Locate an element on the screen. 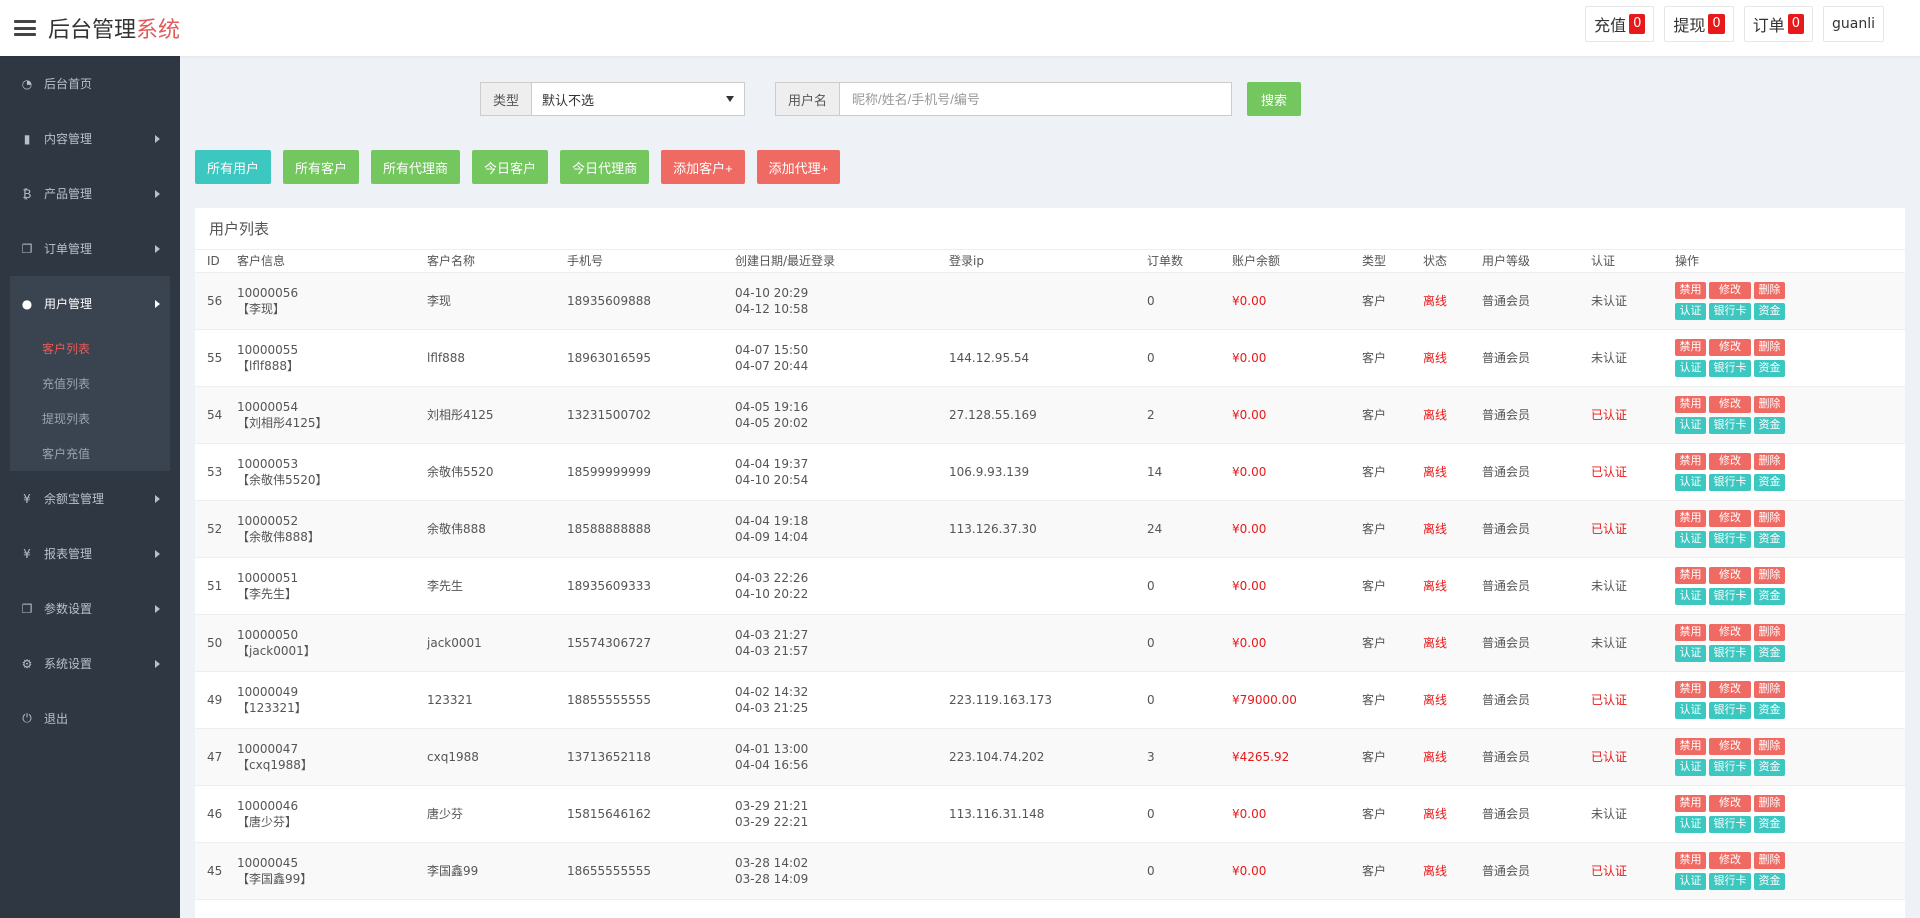  add-customer-button: 添加客户+ is located at coordinates (703, 167).